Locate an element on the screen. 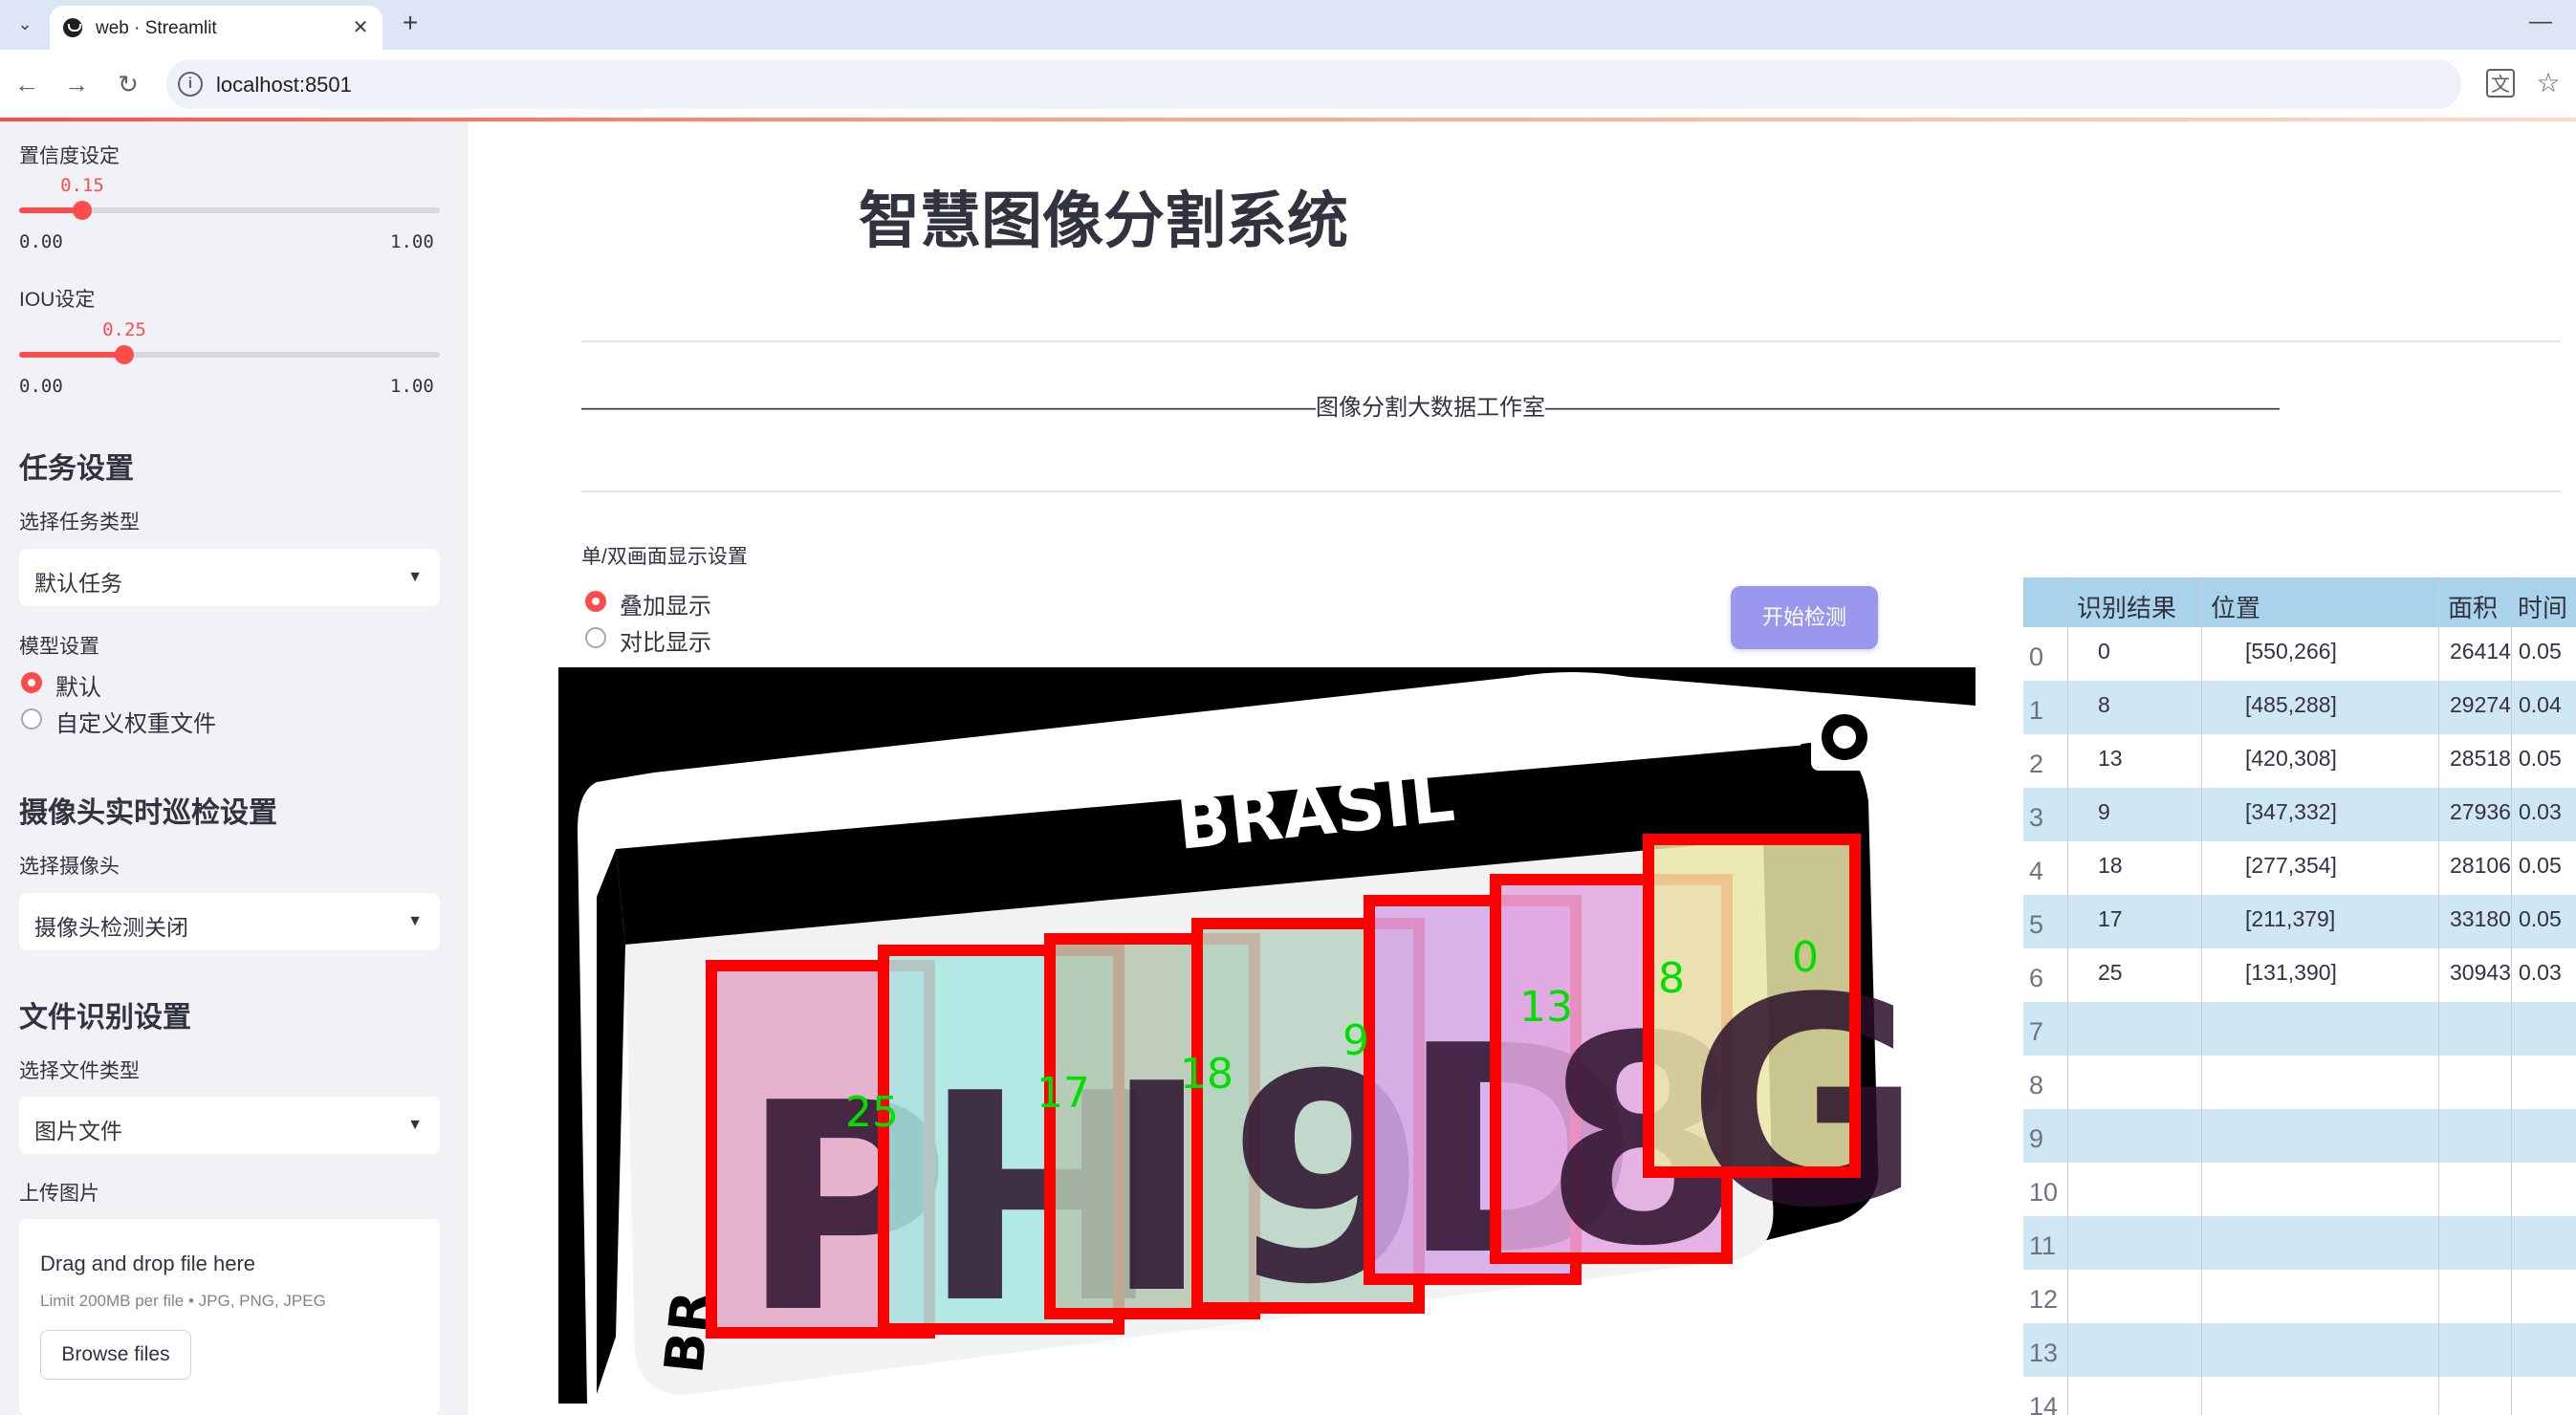  cell-position: [277,354] is located at coordinates (2291, 865).